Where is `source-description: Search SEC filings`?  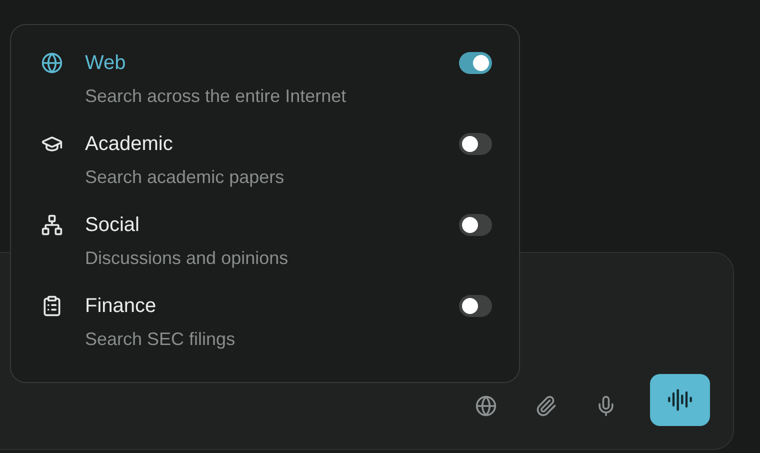 source-description: Search SEC filings is located at coordinates (160, 339).